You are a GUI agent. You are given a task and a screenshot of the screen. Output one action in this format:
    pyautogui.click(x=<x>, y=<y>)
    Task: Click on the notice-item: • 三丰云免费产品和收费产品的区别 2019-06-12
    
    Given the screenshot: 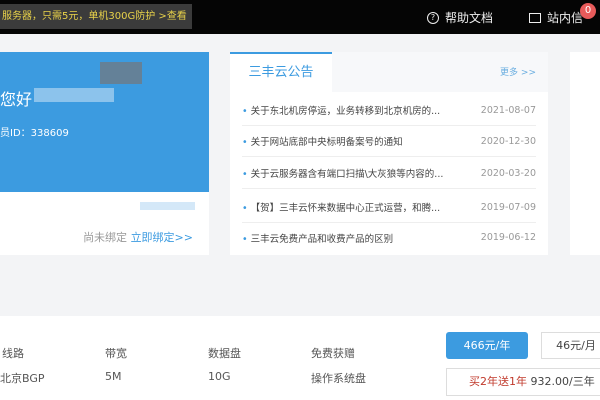 What is the action you would take?
    pyautogui.click(x=389, y=237)
    